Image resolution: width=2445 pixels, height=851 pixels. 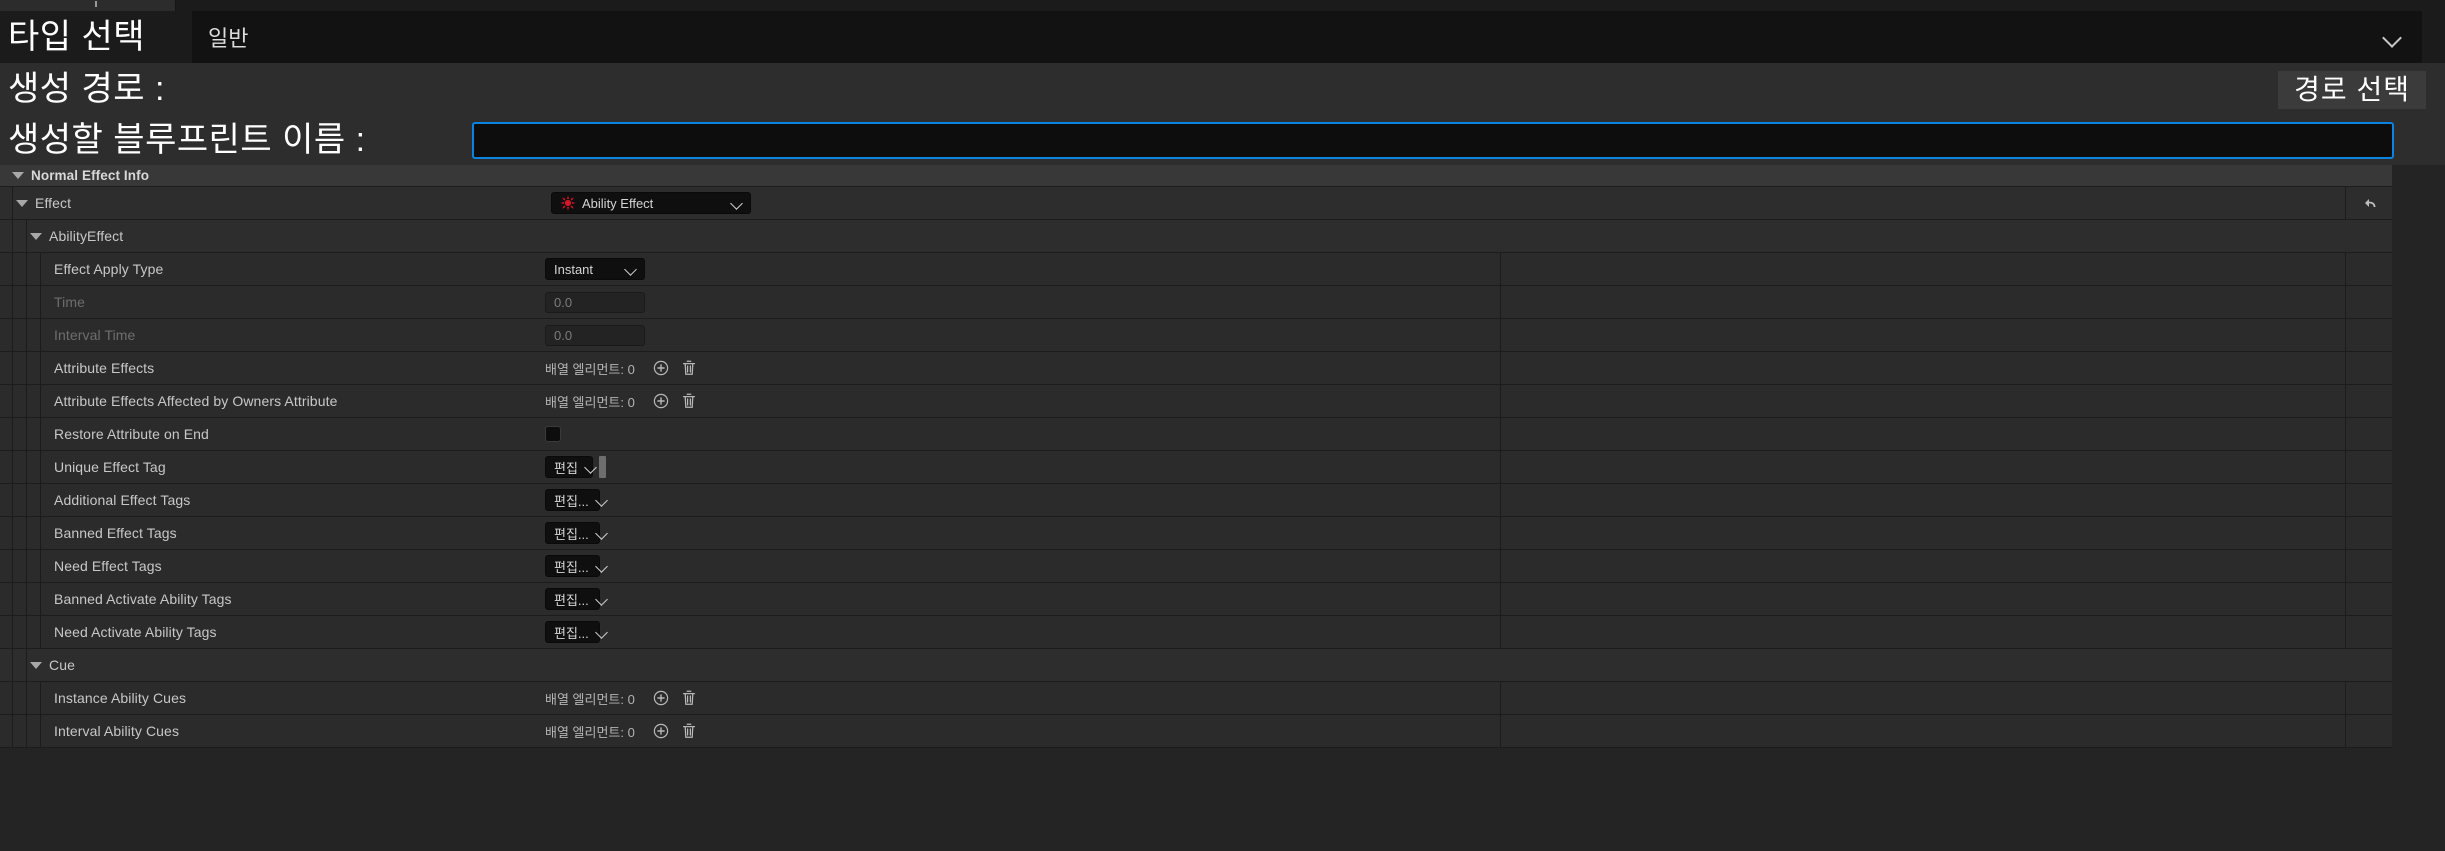 What do you see at coordinates (96, 4) in the screenshot?
I see `tab-marker-icon` at bounding box center [96, 4].